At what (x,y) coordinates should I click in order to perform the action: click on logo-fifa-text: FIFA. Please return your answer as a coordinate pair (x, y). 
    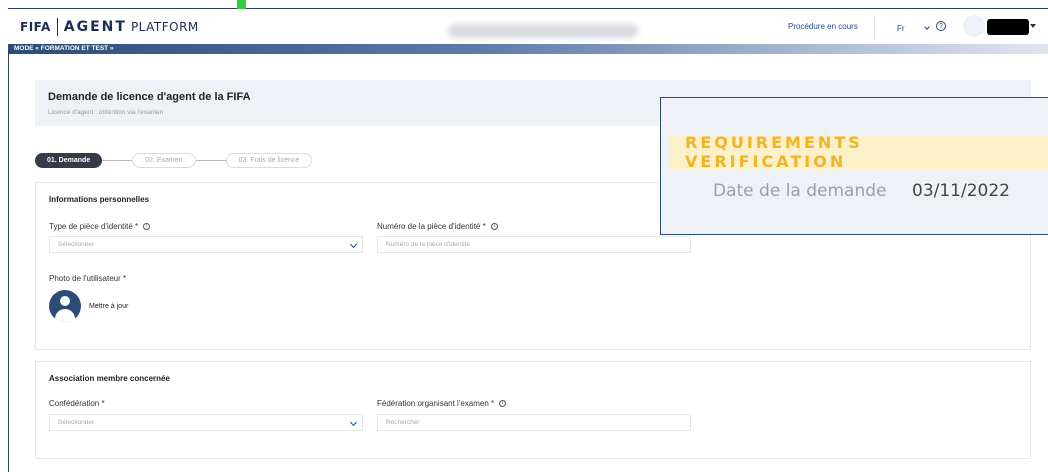
    Looking at the image, I should click on (35, 27).